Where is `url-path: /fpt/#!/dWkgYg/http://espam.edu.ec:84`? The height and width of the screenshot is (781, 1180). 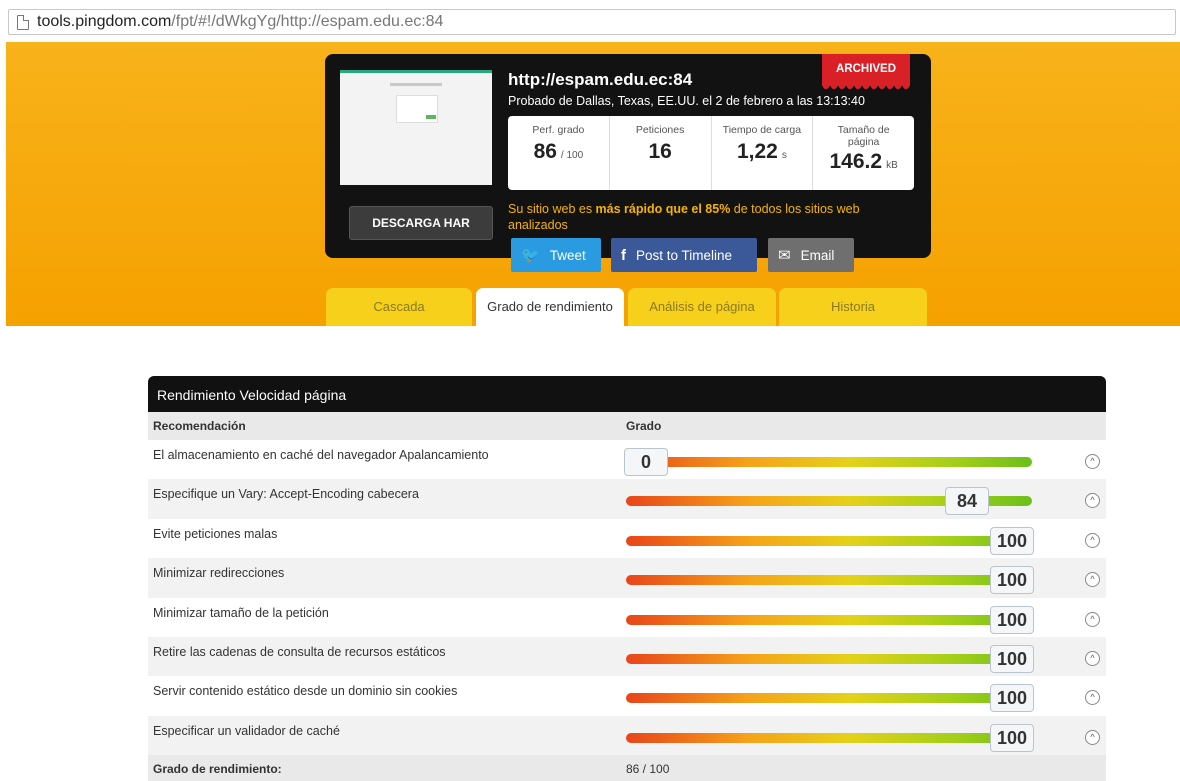
url-path: /fpt/#!/dWkgYg/http://espam.edu.ec:84 is located at coordinates (307, 21).